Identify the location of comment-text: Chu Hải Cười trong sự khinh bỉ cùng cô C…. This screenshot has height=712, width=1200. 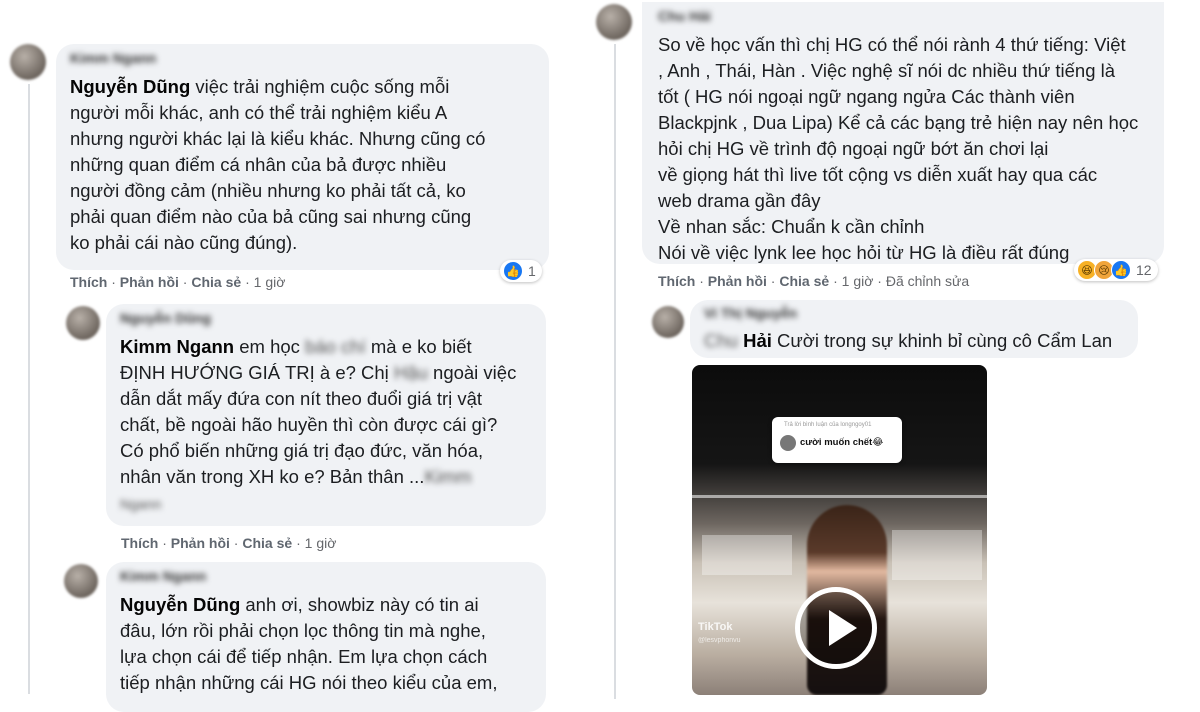
(908, 340).